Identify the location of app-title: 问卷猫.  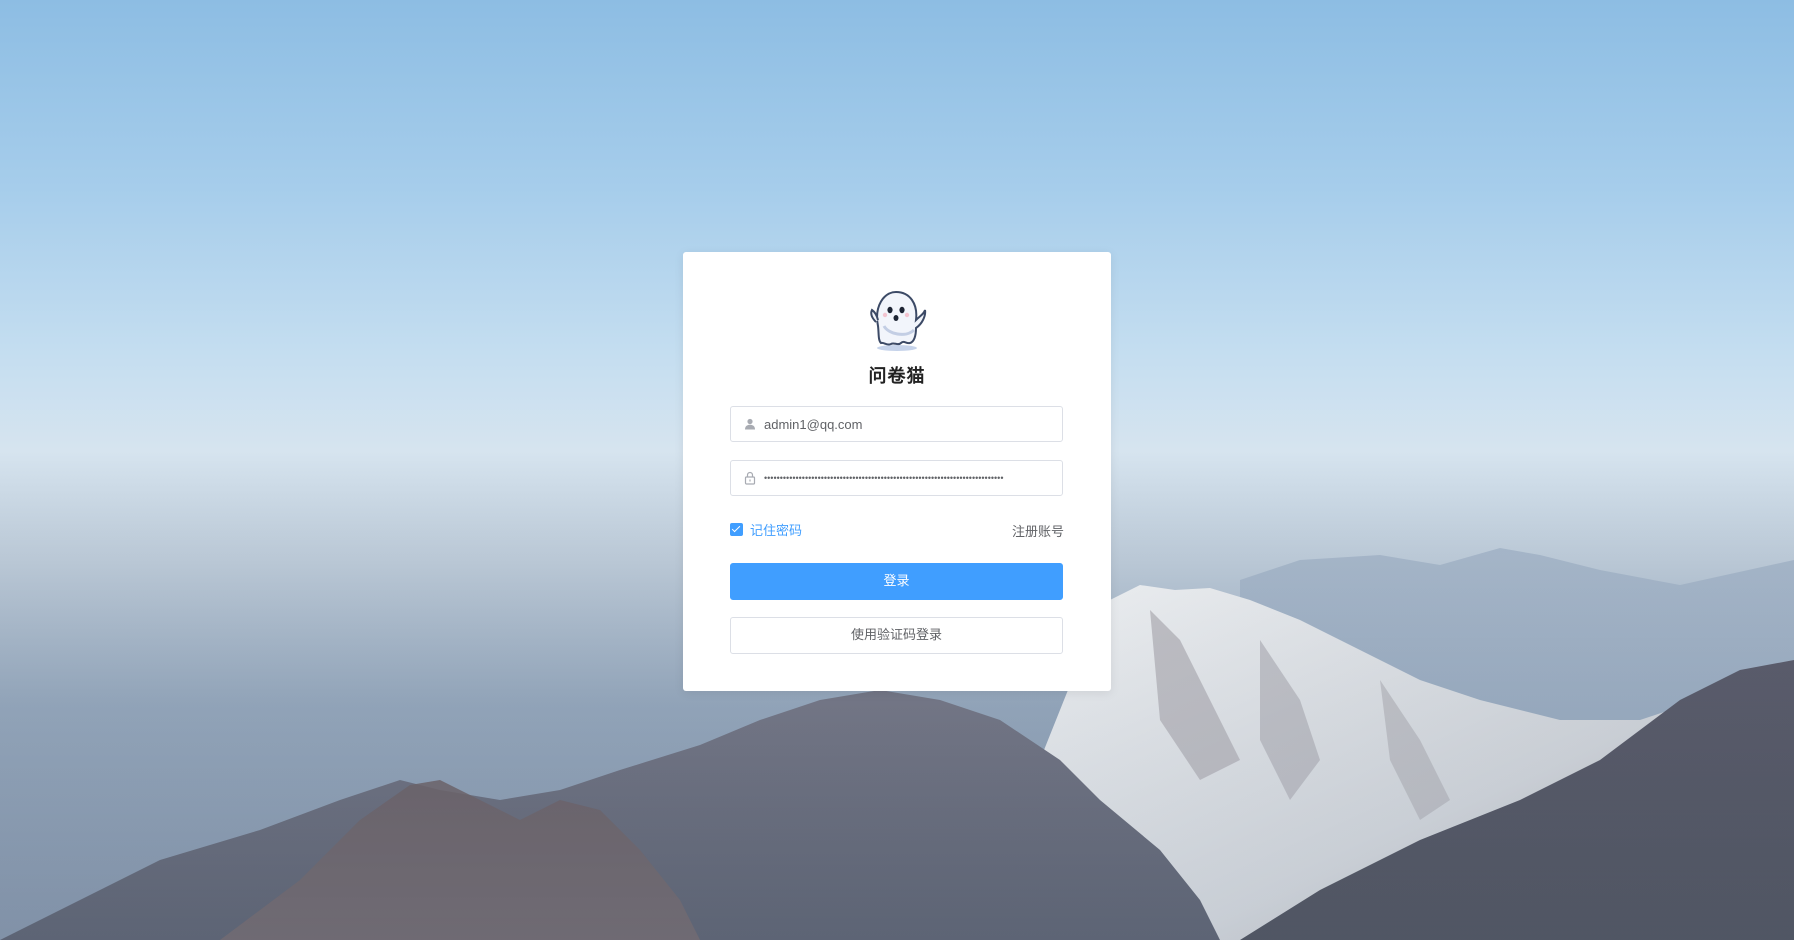
(897, 376).